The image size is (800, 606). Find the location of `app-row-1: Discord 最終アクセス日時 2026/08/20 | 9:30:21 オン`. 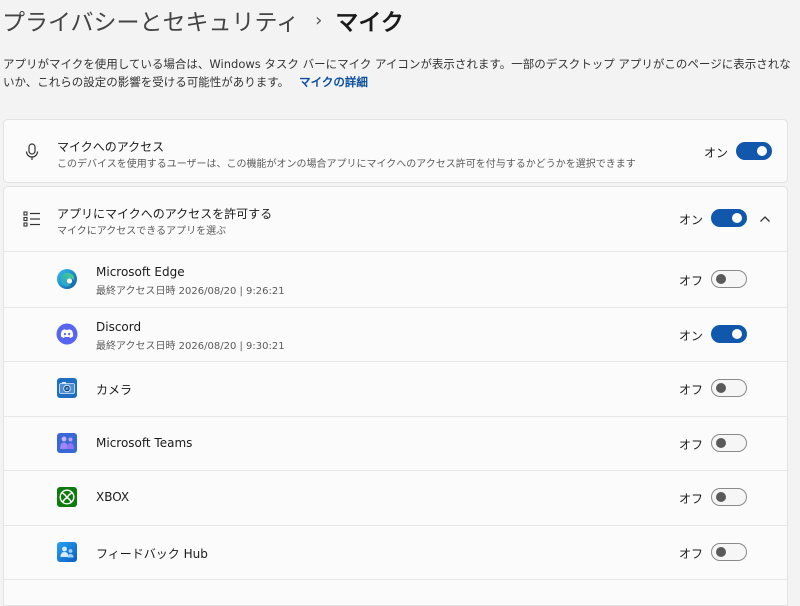

app-row-1: Discord 最終アクセス日時 2026/08/20 | 9:30:21 オン is located at coordinates (395, 334).